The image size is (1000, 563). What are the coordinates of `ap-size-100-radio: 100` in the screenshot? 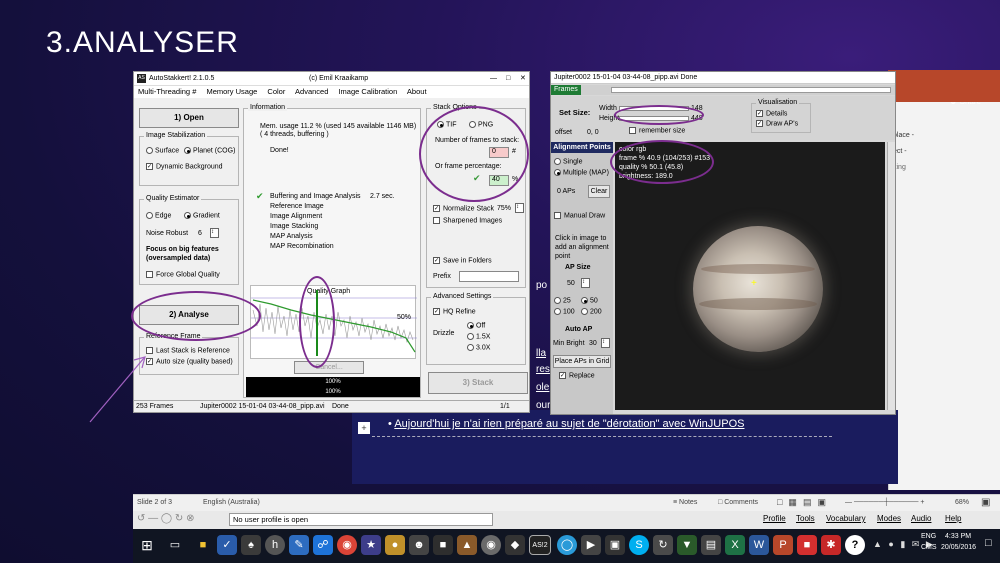 It's located at (564, 311).